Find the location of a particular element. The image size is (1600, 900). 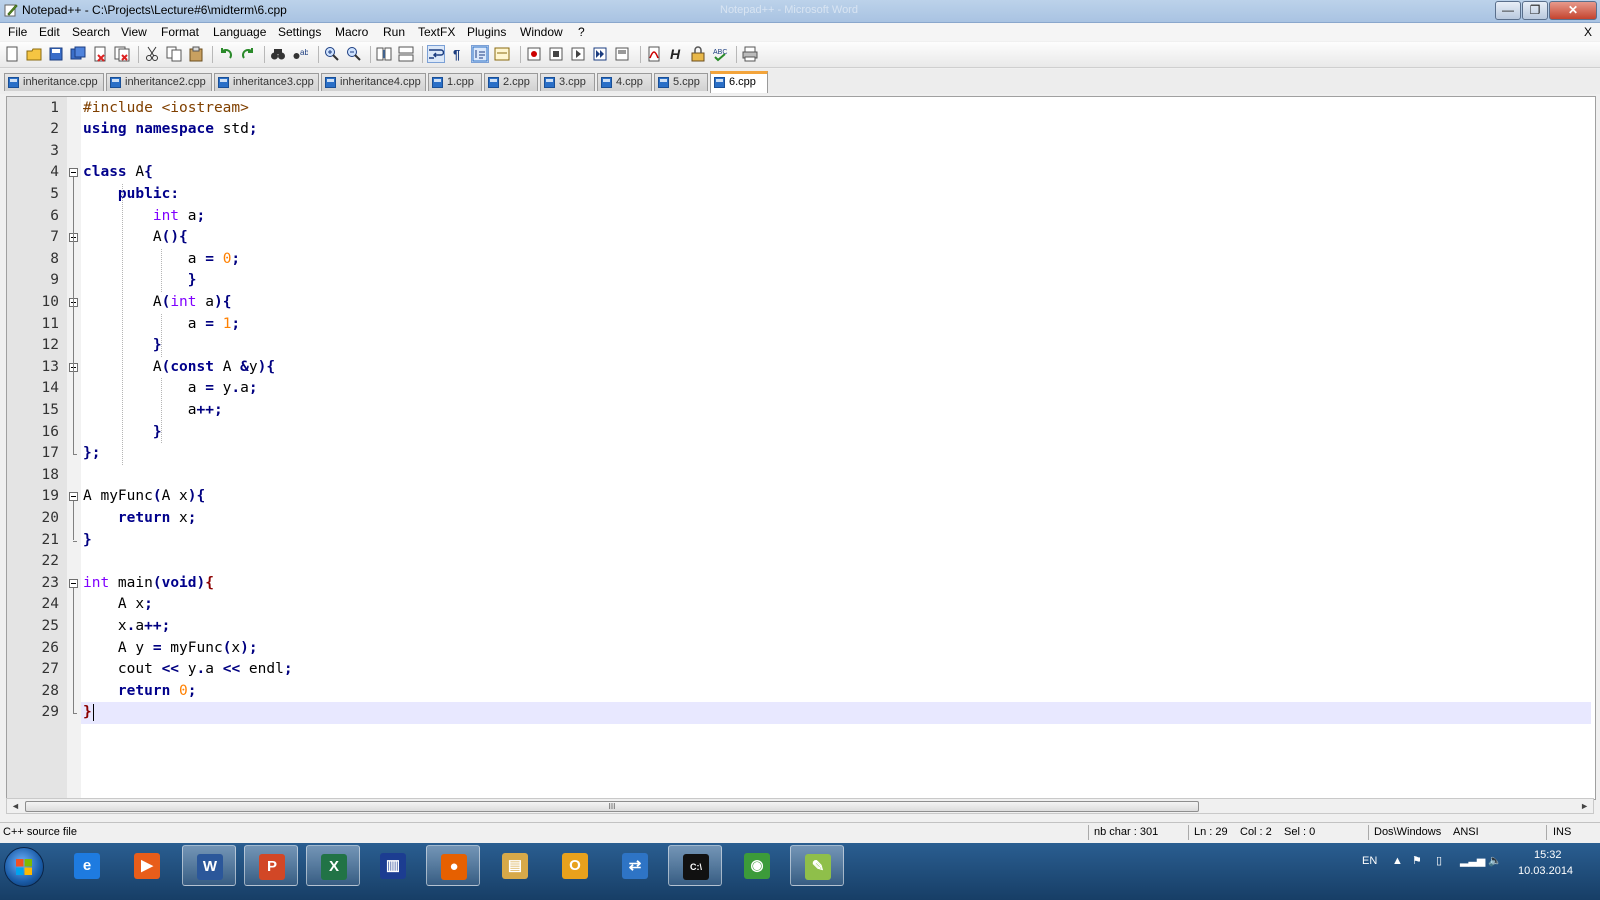

taskbar-visual-studio-button: ▥ is located at coordinates (393, 865).